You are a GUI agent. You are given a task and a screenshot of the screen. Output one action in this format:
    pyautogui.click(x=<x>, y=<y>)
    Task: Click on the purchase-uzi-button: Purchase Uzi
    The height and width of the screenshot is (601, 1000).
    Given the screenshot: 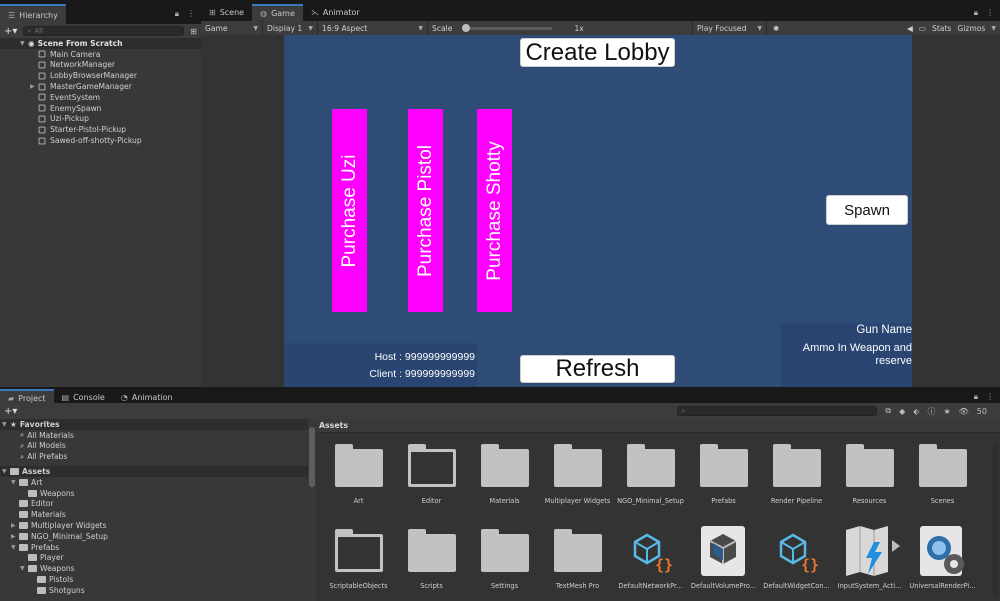 What is the action you would take?
    pyautogui.click(x=349, y=210)
    